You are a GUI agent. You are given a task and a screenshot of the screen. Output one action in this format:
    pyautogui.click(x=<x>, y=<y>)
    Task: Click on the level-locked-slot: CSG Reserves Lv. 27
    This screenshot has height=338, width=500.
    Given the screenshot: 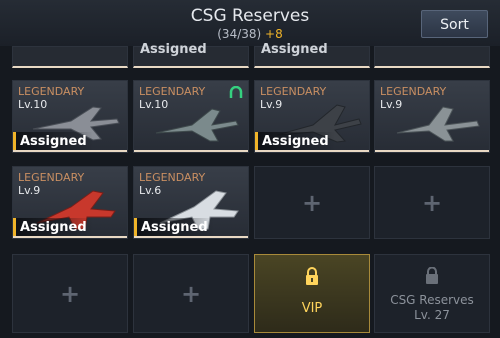 What is the action you would take?
    pyautogui.click(x=432, y=293)
    